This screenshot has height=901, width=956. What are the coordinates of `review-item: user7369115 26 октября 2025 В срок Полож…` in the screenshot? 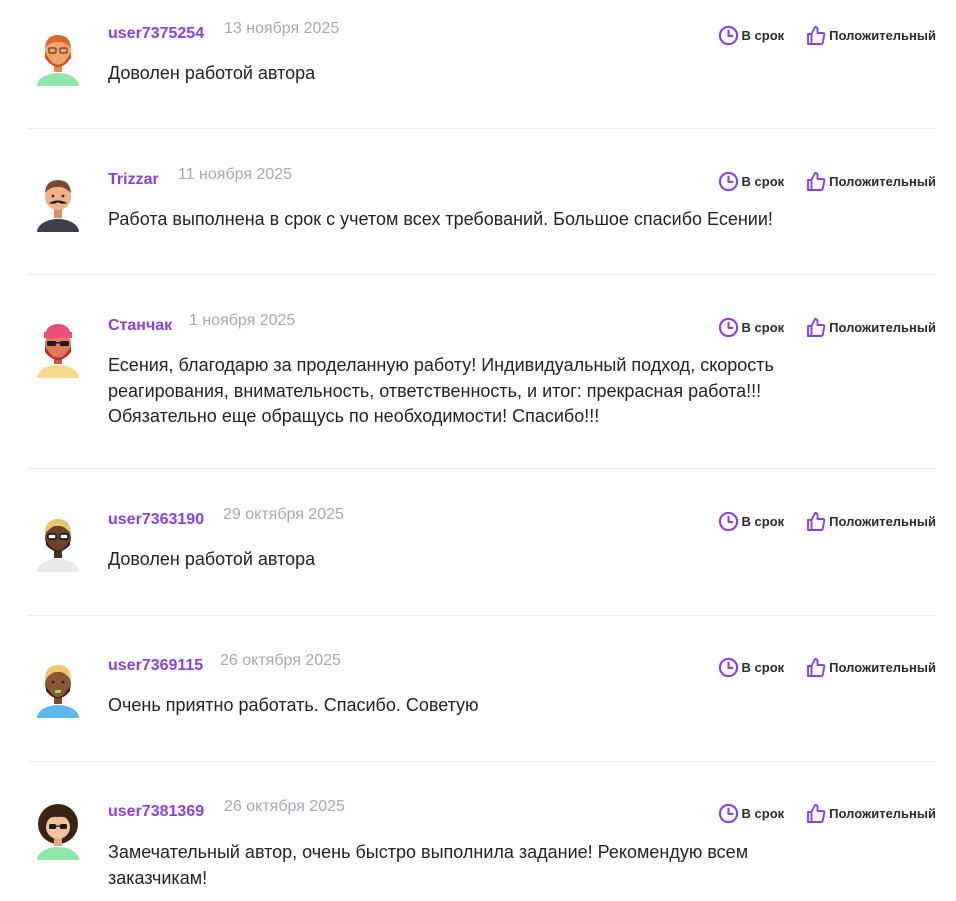 It's located at (482, 696).